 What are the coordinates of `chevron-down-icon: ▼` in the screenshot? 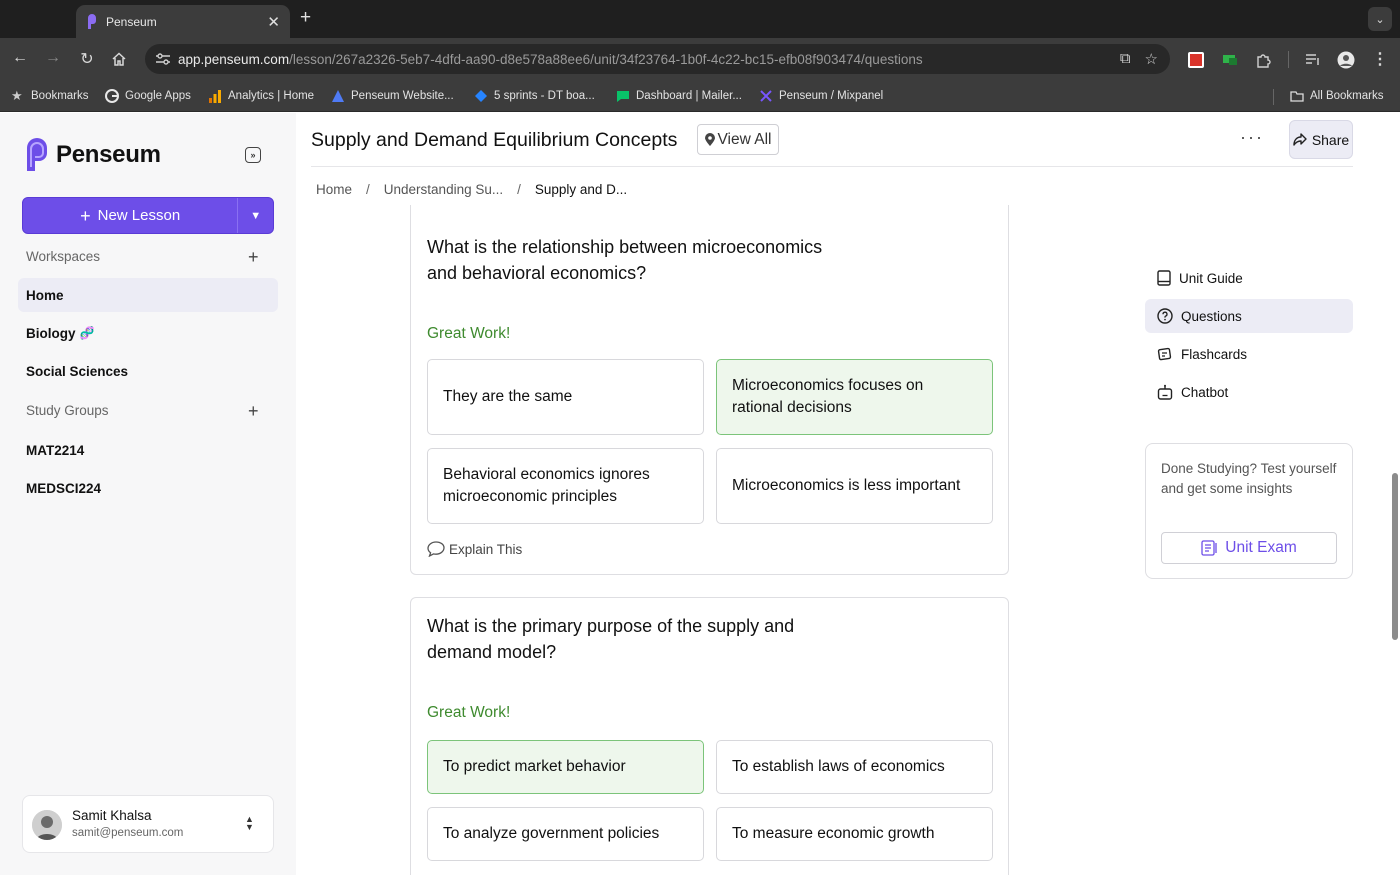 It's located at (255, 215).